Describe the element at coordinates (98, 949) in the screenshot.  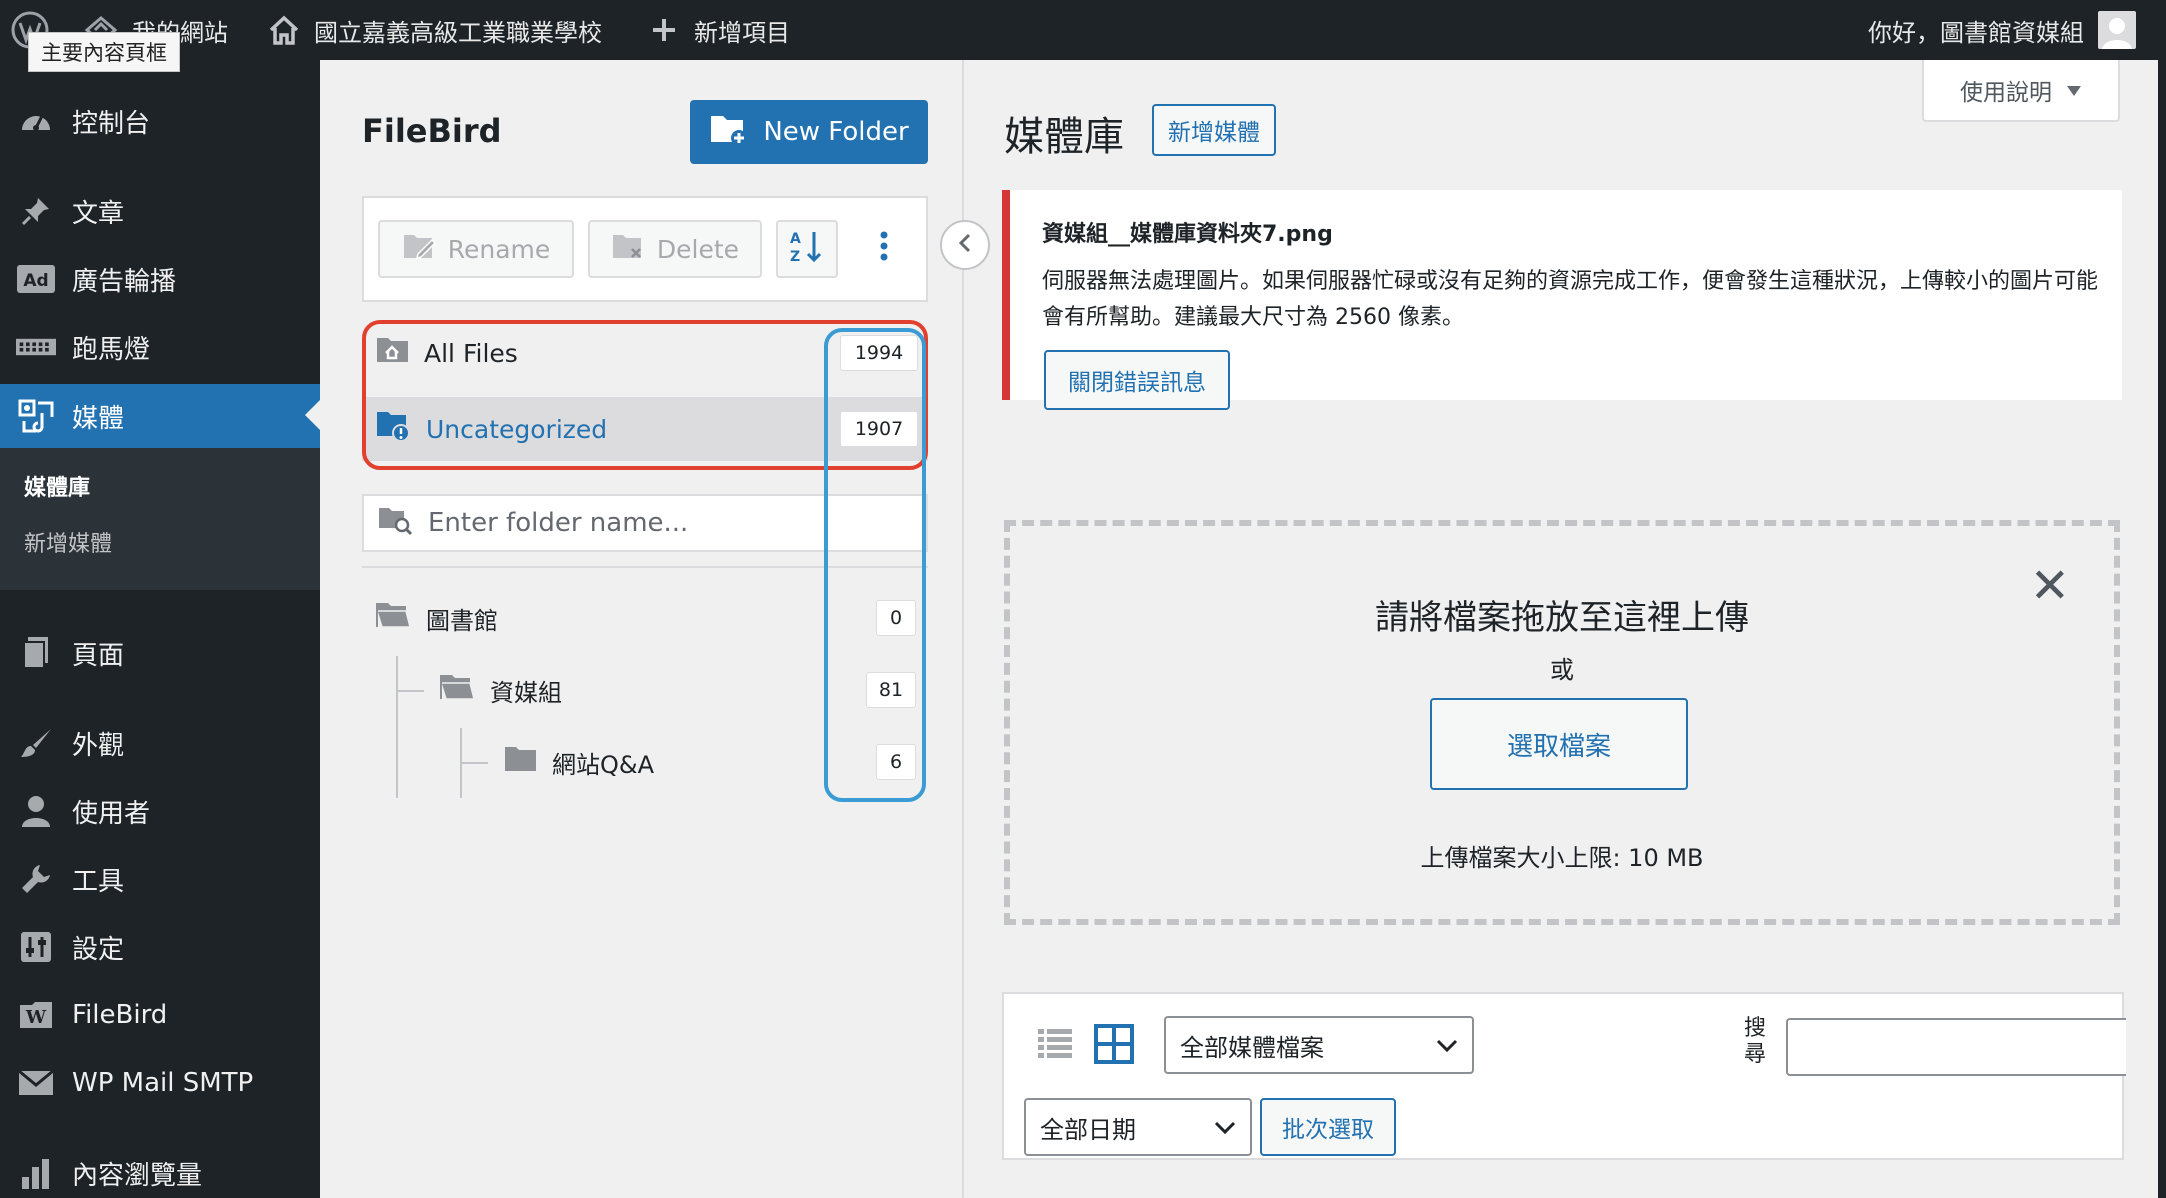
I see `sidebar-item-label: 設定` at that location.